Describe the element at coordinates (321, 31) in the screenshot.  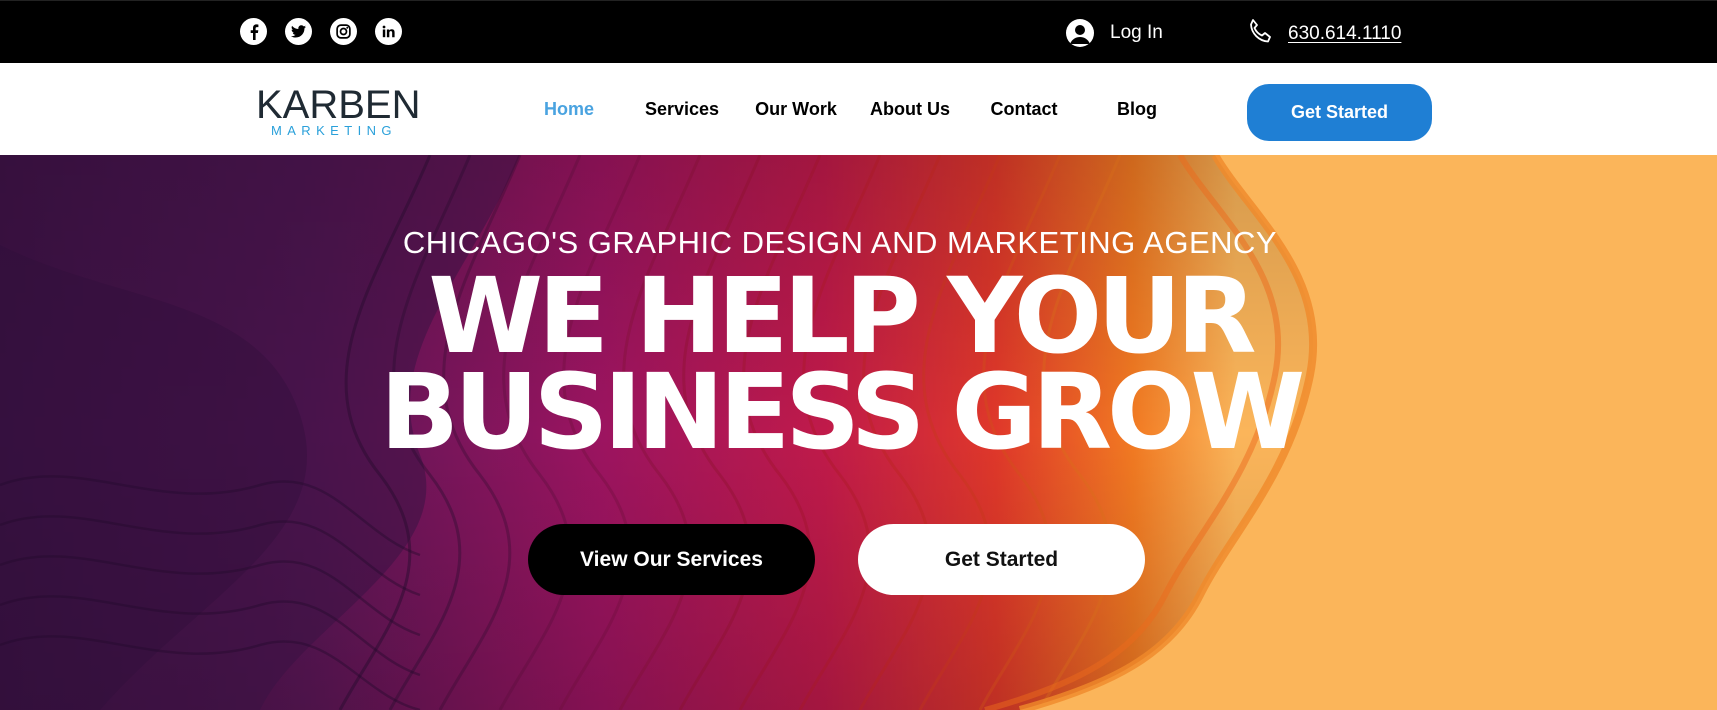
I see `social-links` at that location.